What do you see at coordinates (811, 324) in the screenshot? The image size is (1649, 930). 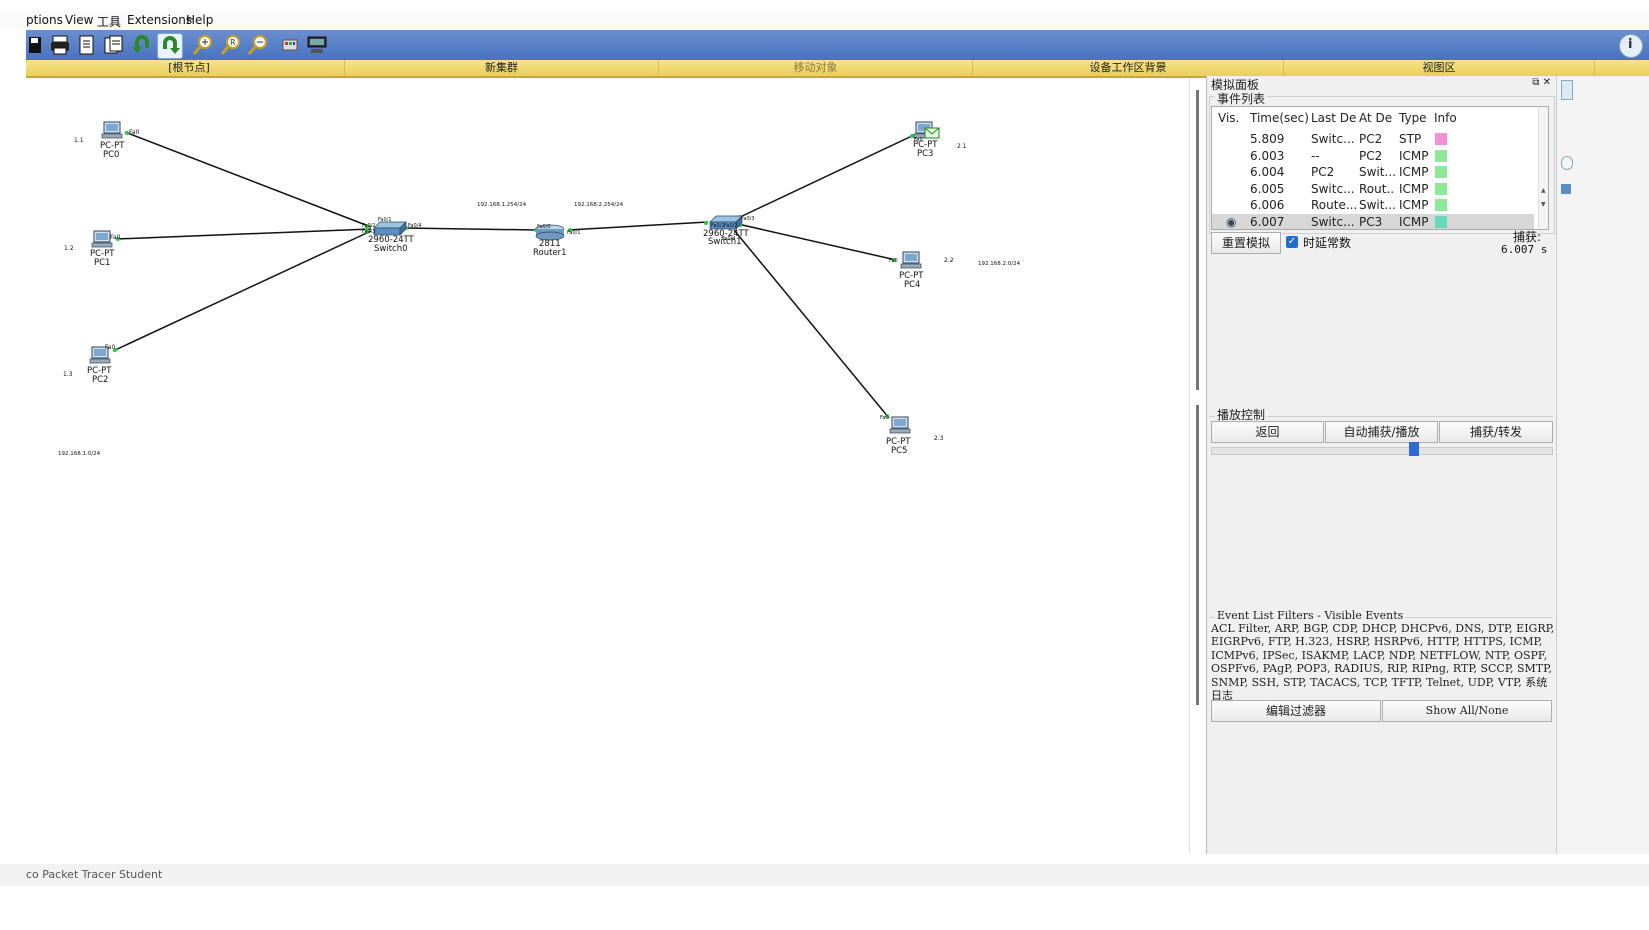 I see `link-switch1-pc5` at bounding box center [811, 324].